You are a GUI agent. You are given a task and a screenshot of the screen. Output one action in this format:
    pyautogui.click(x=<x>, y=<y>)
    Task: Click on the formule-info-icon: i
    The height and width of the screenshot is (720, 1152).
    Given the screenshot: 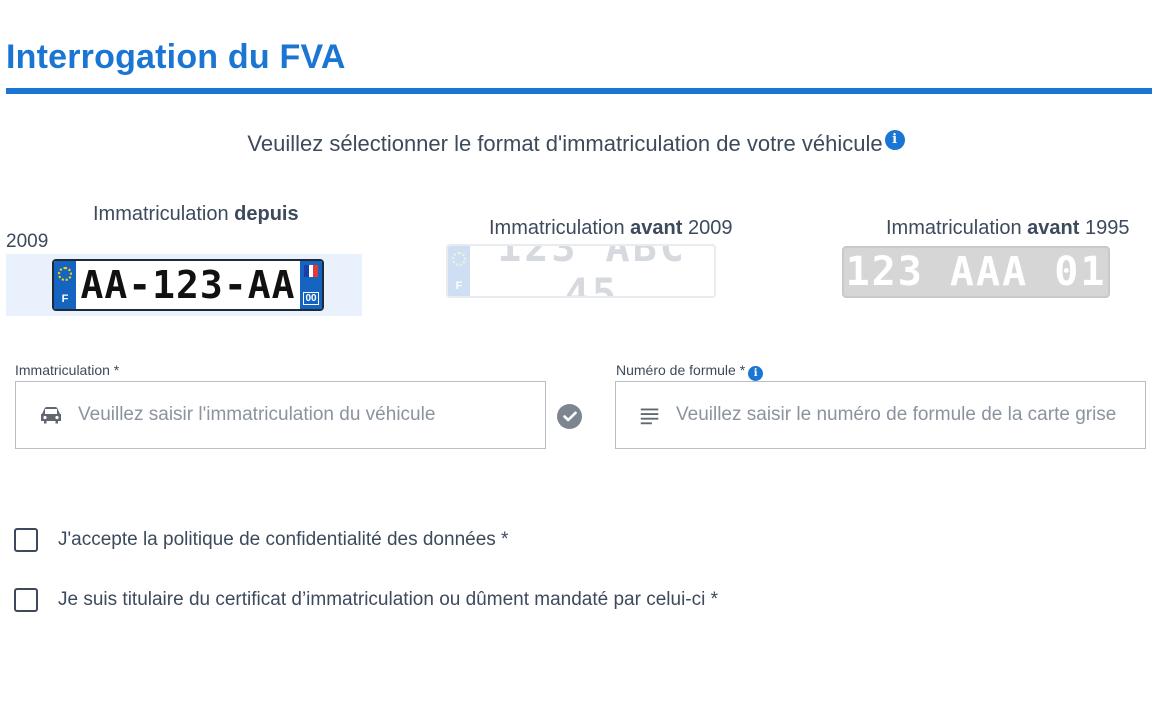 What is the action you would take?
    pyautogui.click(x=756, y=373)
    